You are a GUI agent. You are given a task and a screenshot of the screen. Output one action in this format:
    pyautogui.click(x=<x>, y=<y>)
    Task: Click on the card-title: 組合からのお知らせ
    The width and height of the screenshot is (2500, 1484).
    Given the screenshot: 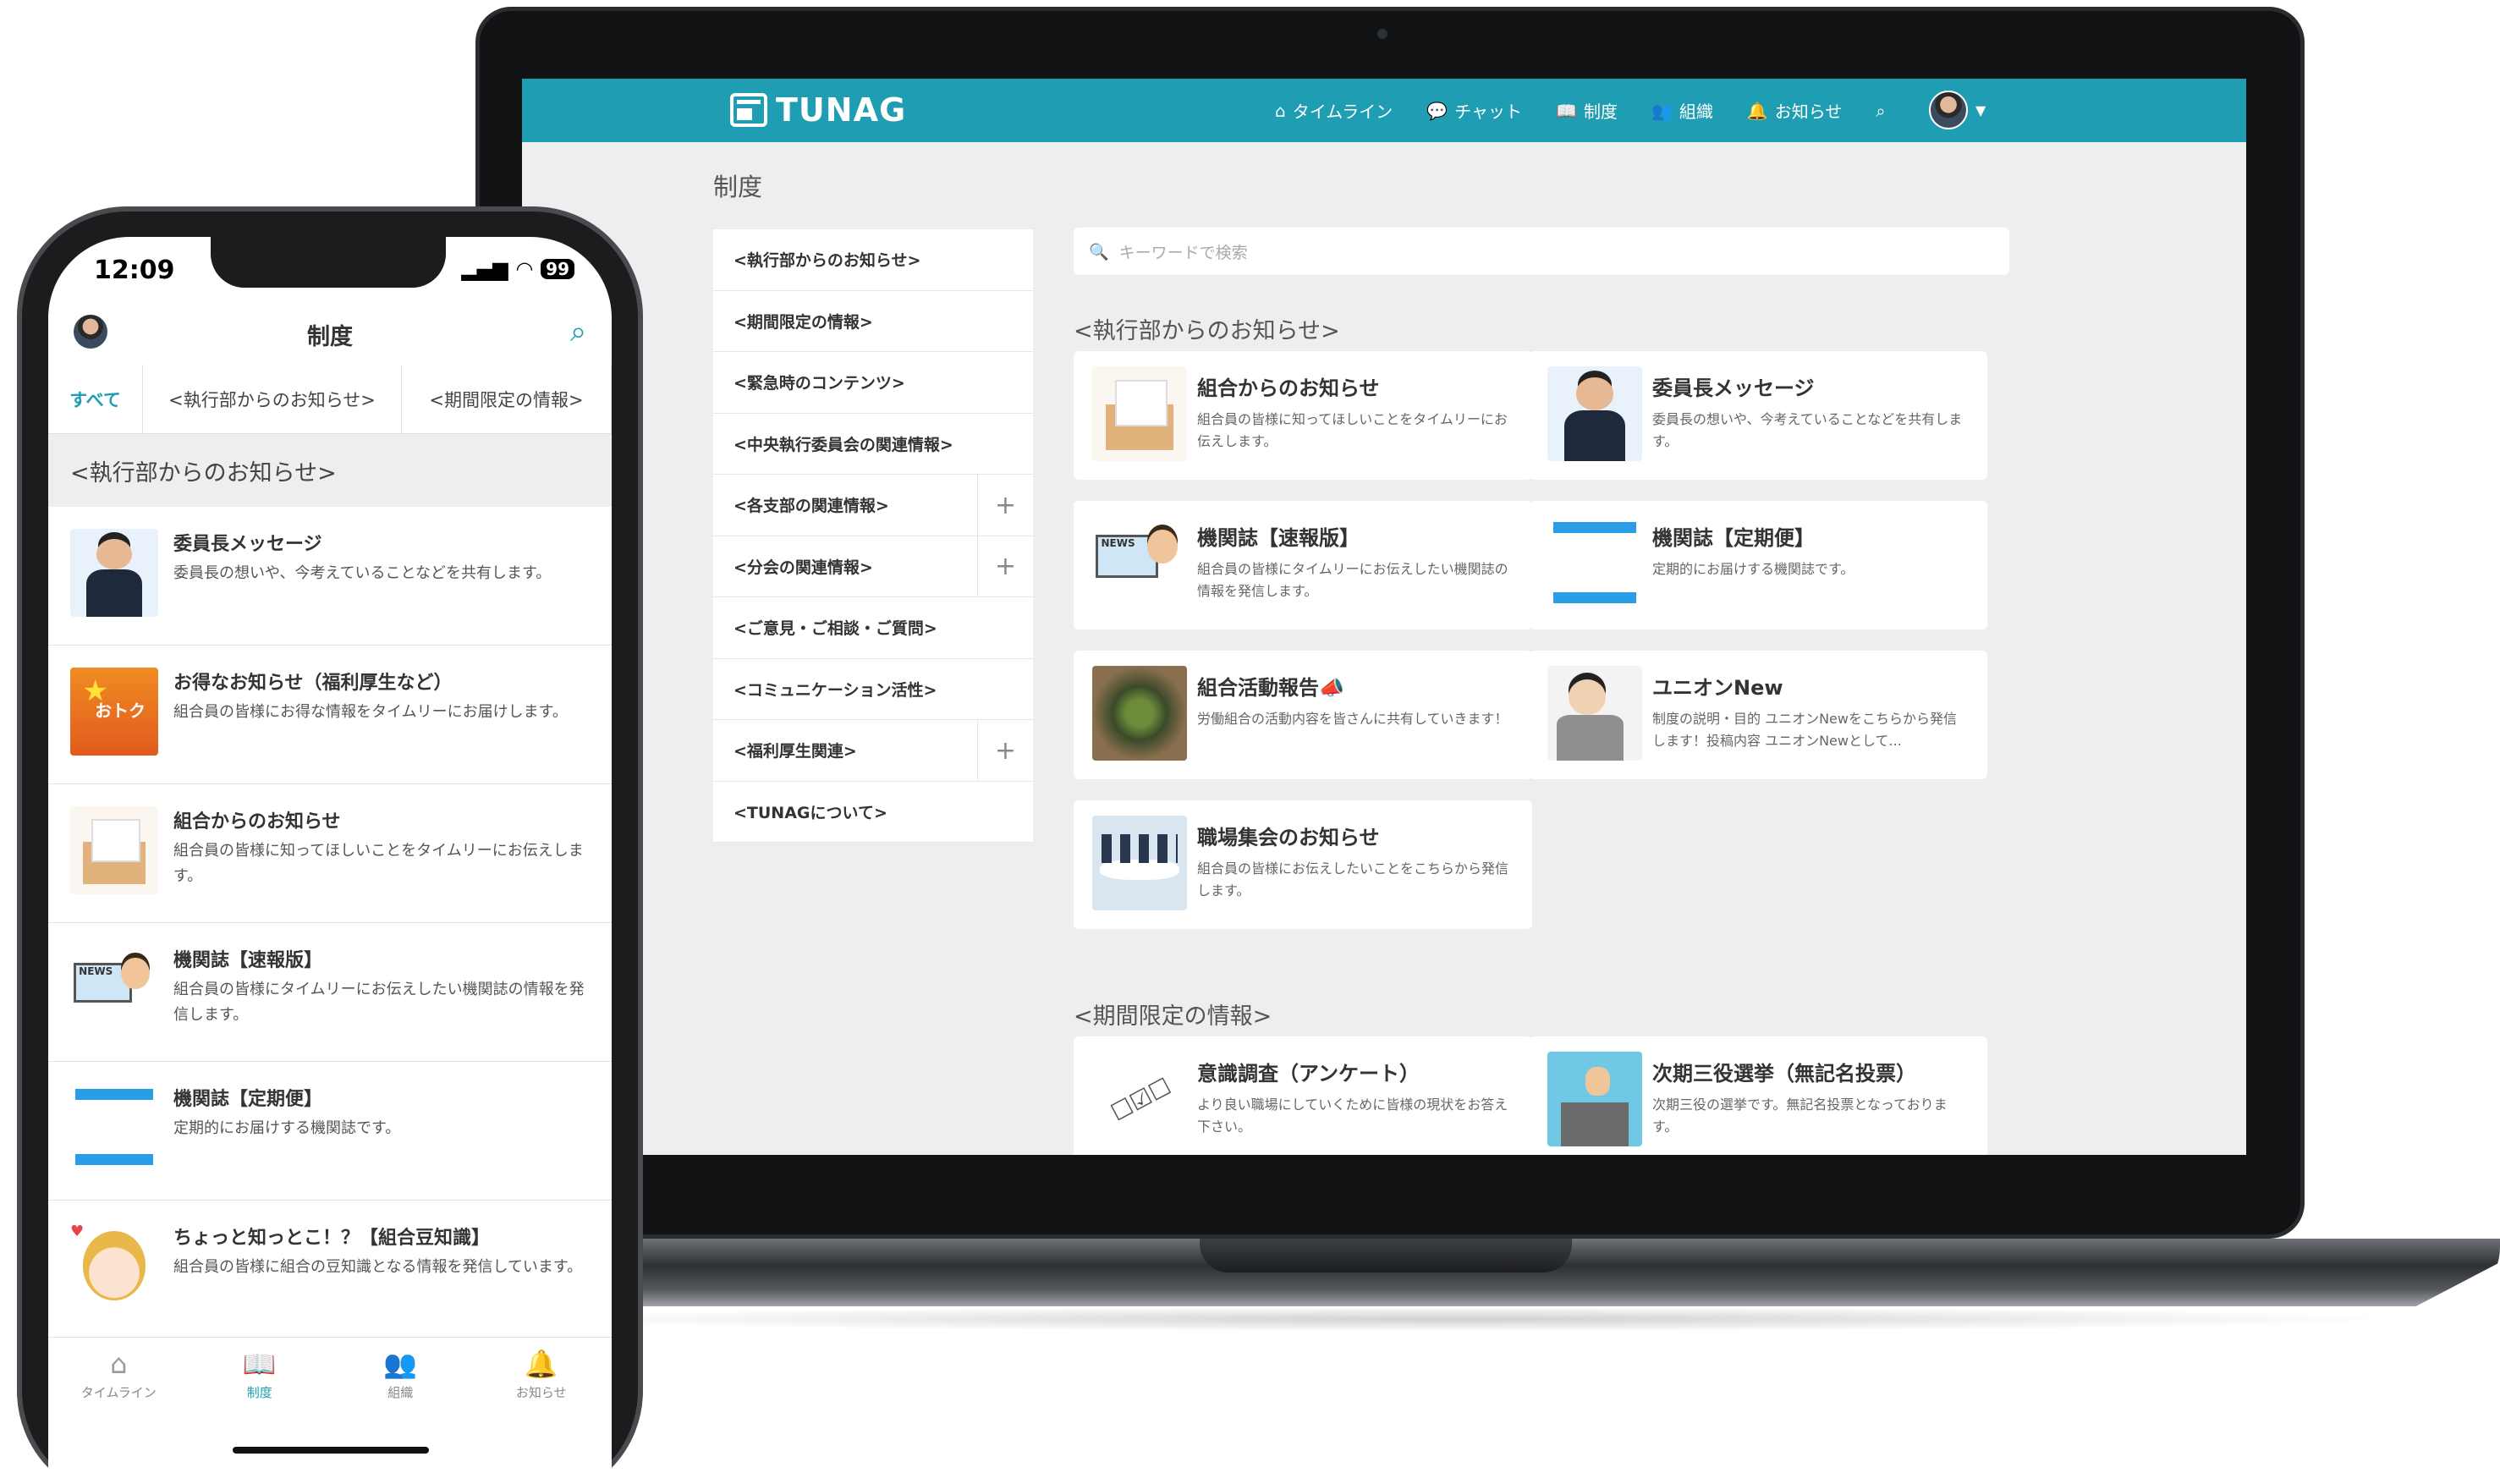 What is the action you would take?
    pyautogui.click(x=1288, y=388)
    